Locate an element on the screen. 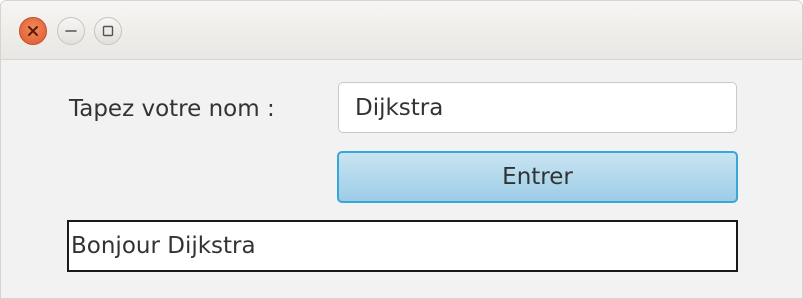 The height and width of the screenshot is (299, 803). minimize-icon is located at coordinates (71, 31).